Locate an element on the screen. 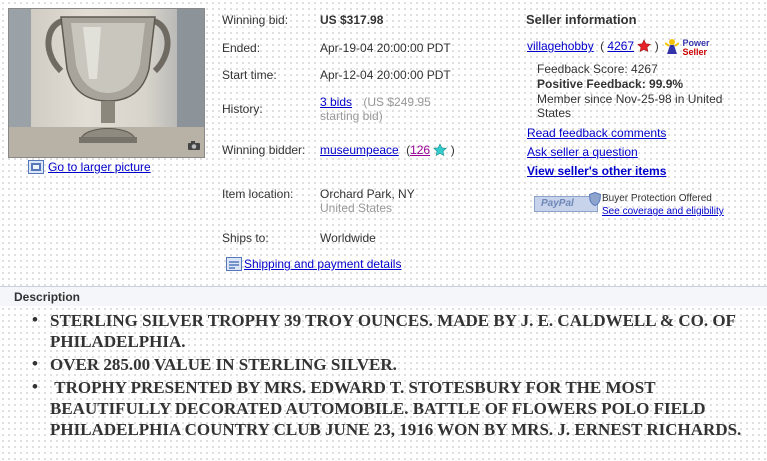 Image resolution: width=767 pixels, height=461 pixels. ships-to-value: Worldwide is located at coordinates (348, 238).